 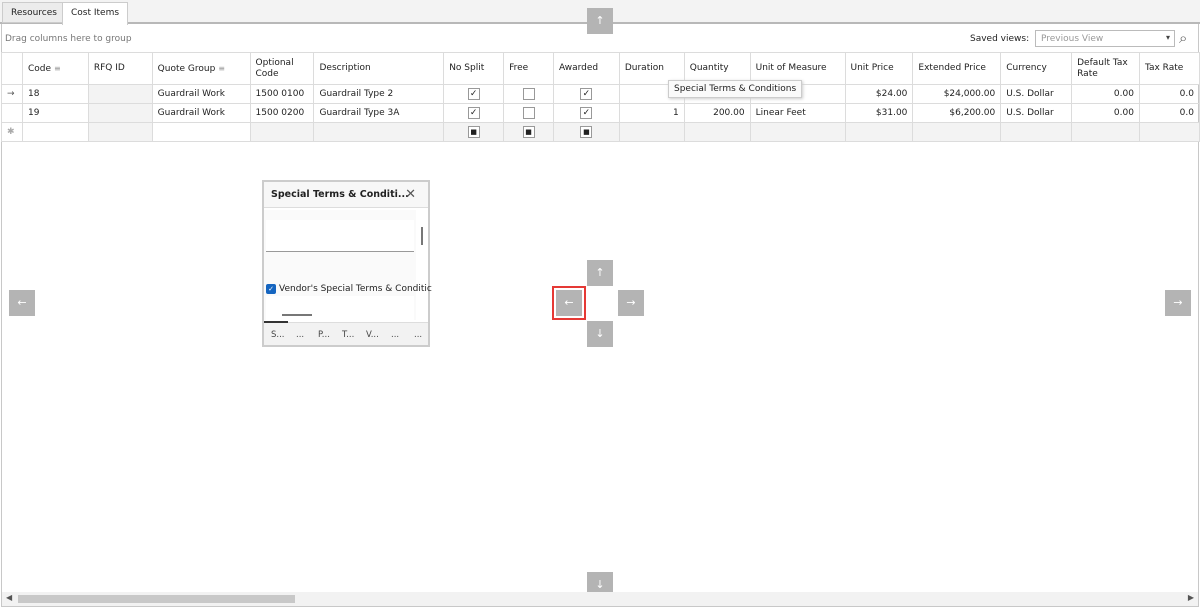 What do you see at coordinates (156, 599) in the screenshot?
I see `scrollbar-thumb` at bounding box center [156, 599].